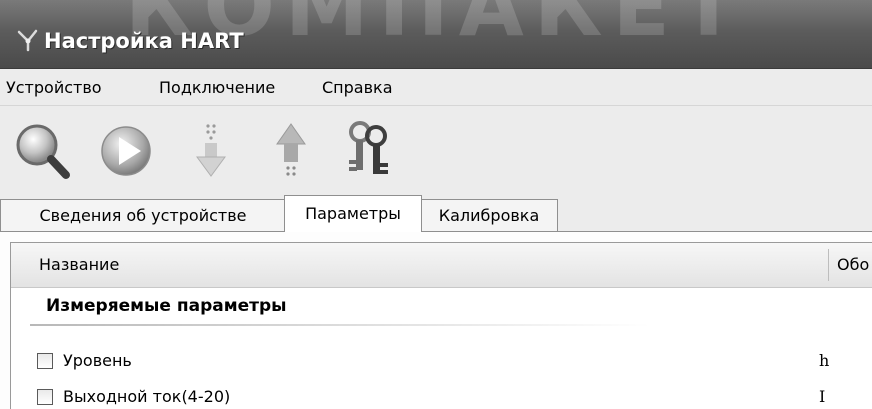  Describe the element at coordinates (147, 396) in the screenshot. I see `row-label: Выходной ток(4-20)` at that location.